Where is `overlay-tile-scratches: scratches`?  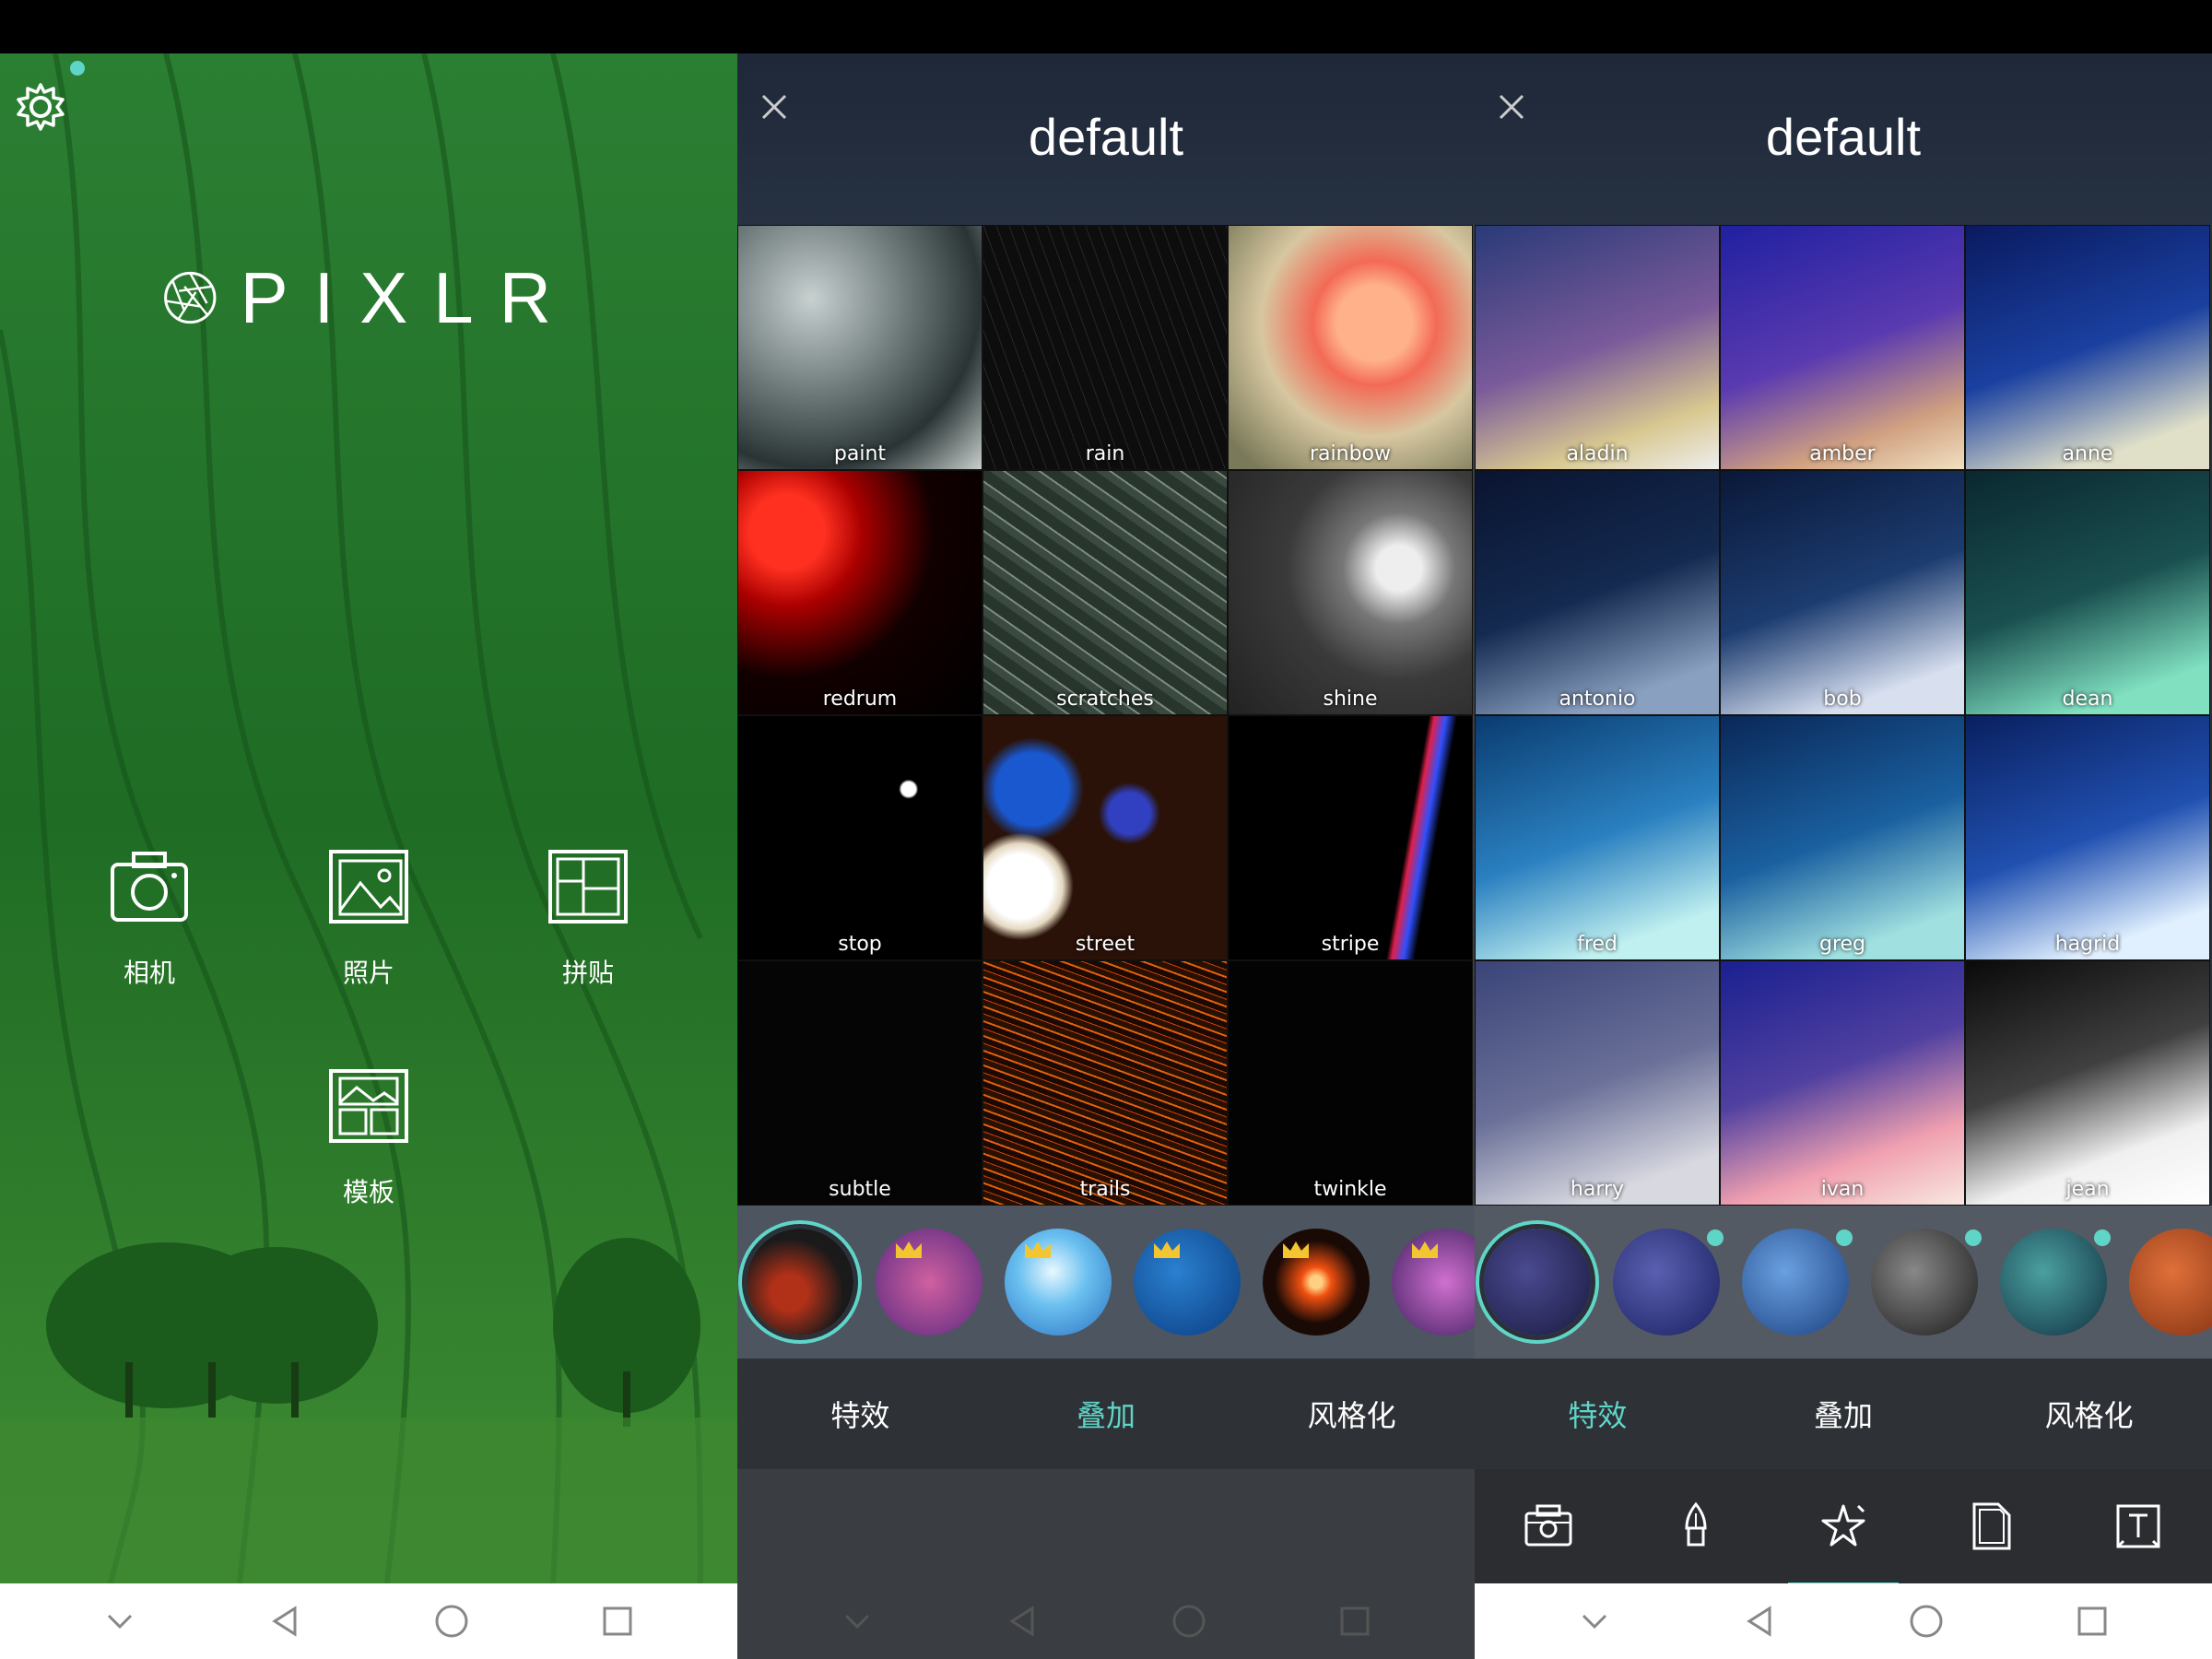 overlay-tile-scratches: scratches is located at coordinates (1105, 592).